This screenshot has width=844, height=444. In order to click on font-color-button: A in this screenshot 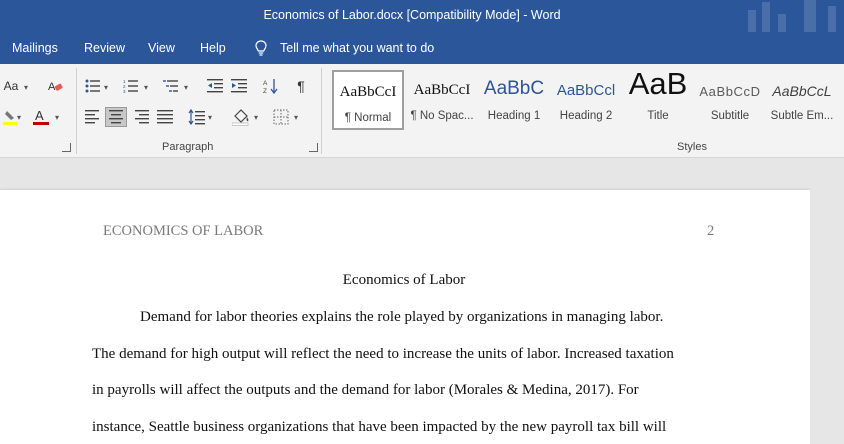, I will do `click(41, 117)`.